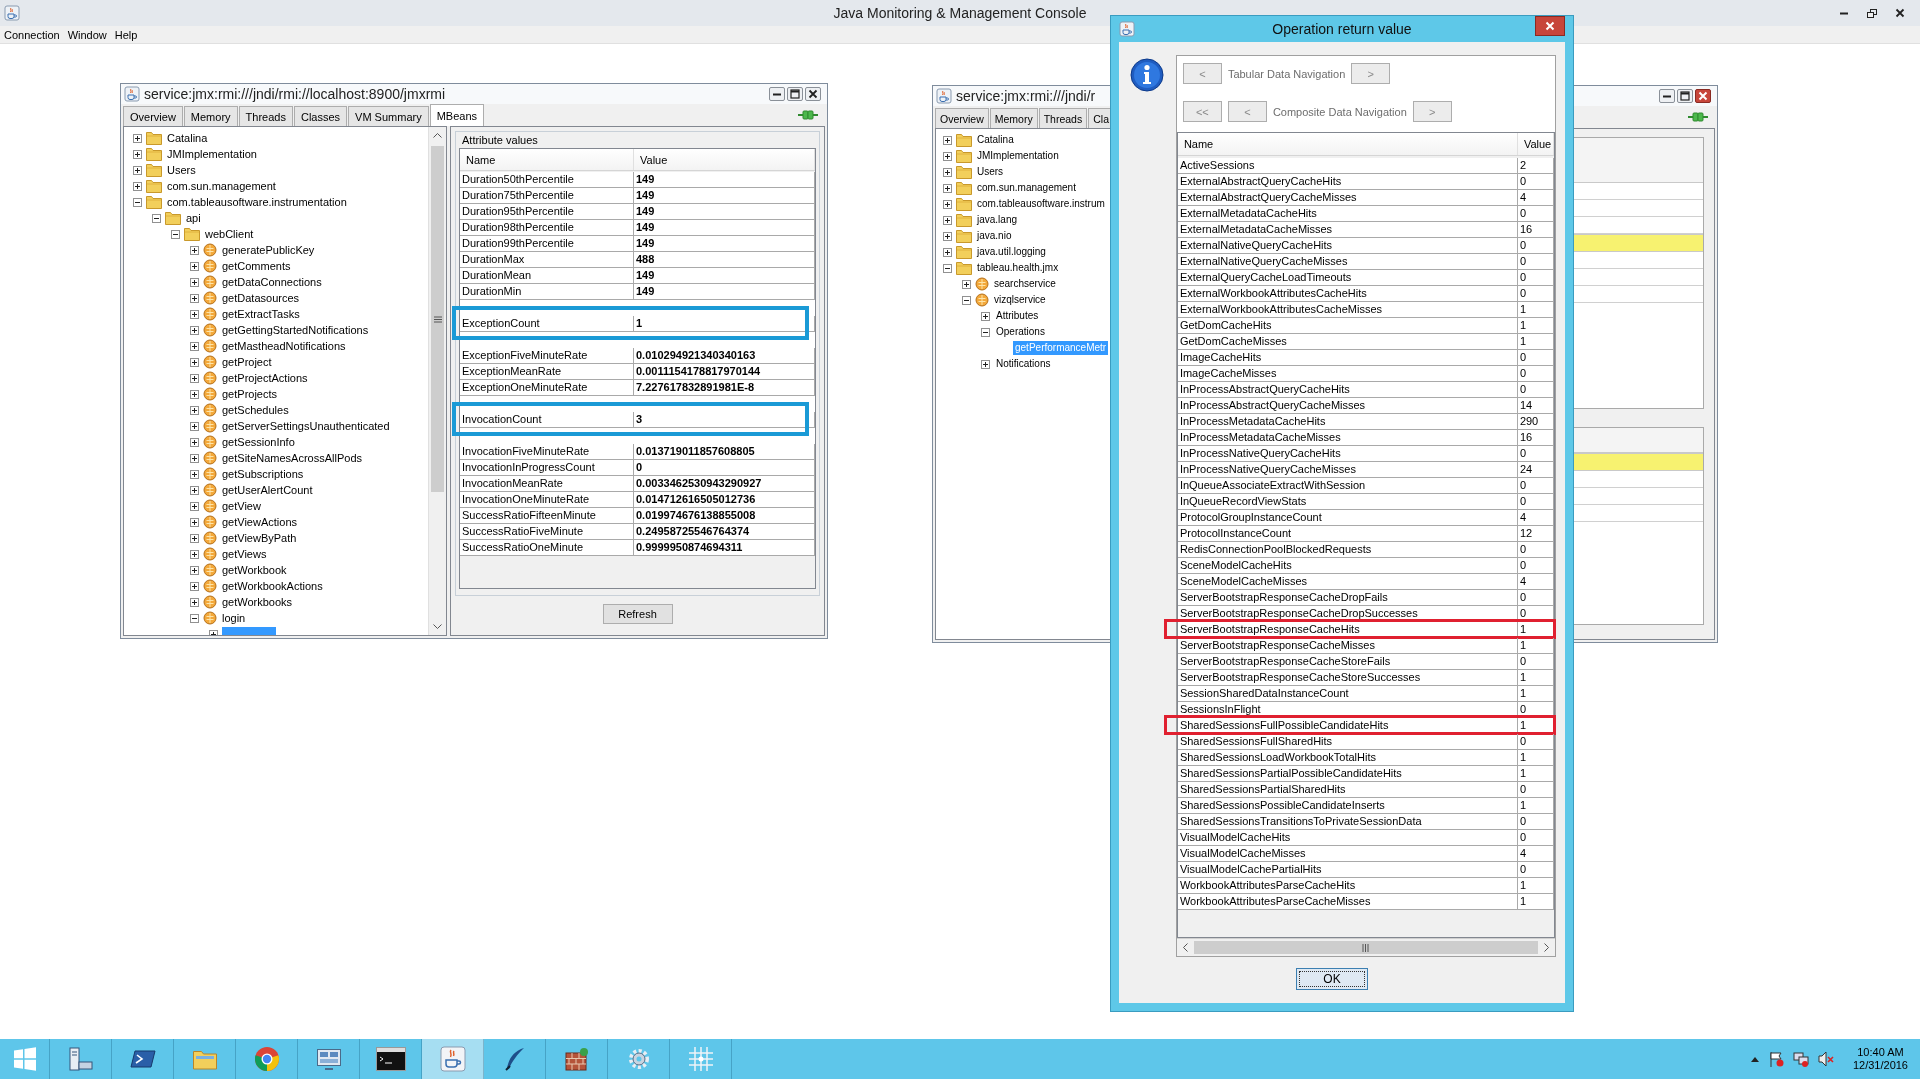 This screenshot has width=1920, height=1079. What do you see at coordinates (272, 586) in the screenshot?
I see `tree-item: getWorkbookActions` at bounding box center [272, 586].